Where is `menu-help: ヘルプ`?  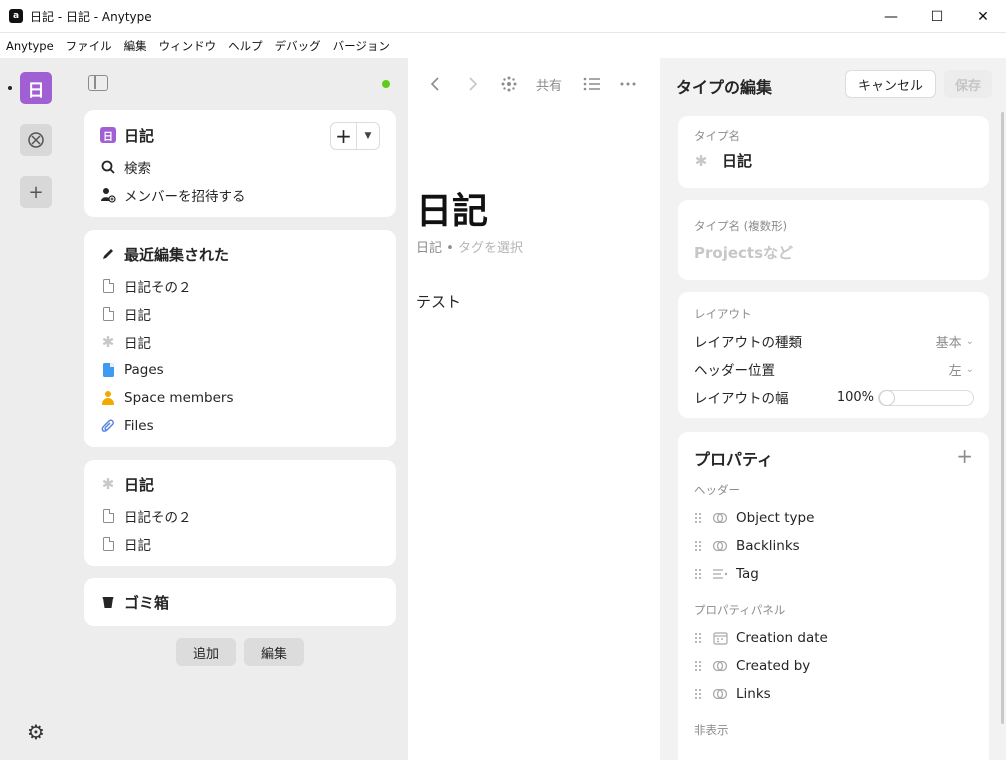 menu-help: ヘルプ is located at coordinates (245, 46).